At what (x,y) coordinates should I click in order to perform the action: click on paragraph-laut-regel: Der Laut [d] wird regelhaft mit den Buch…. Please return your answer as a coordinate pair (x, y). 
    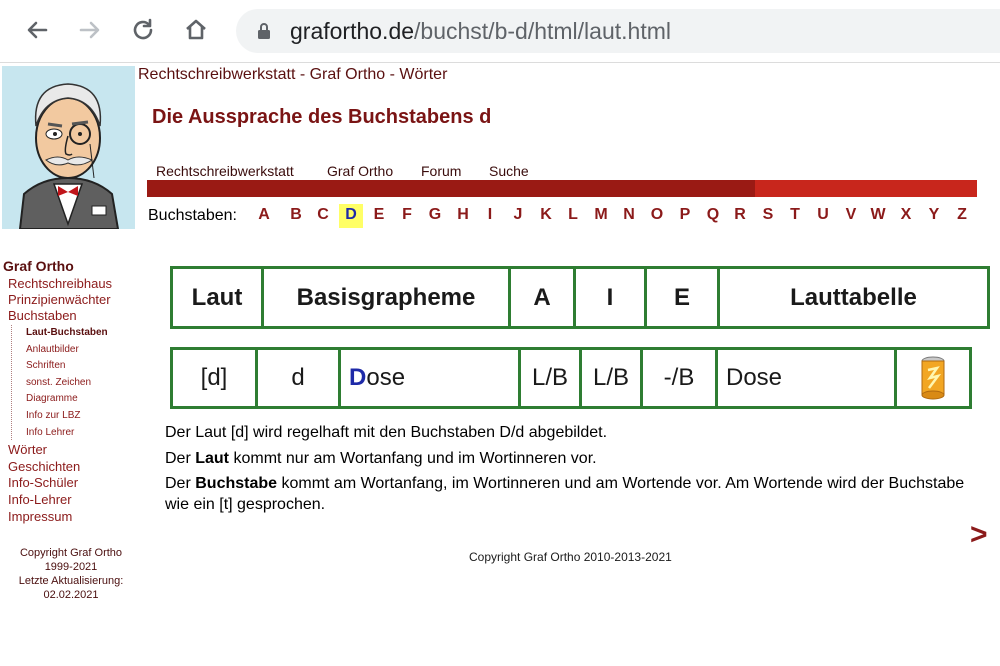
    Looking at the image, I should click on (386, 432).